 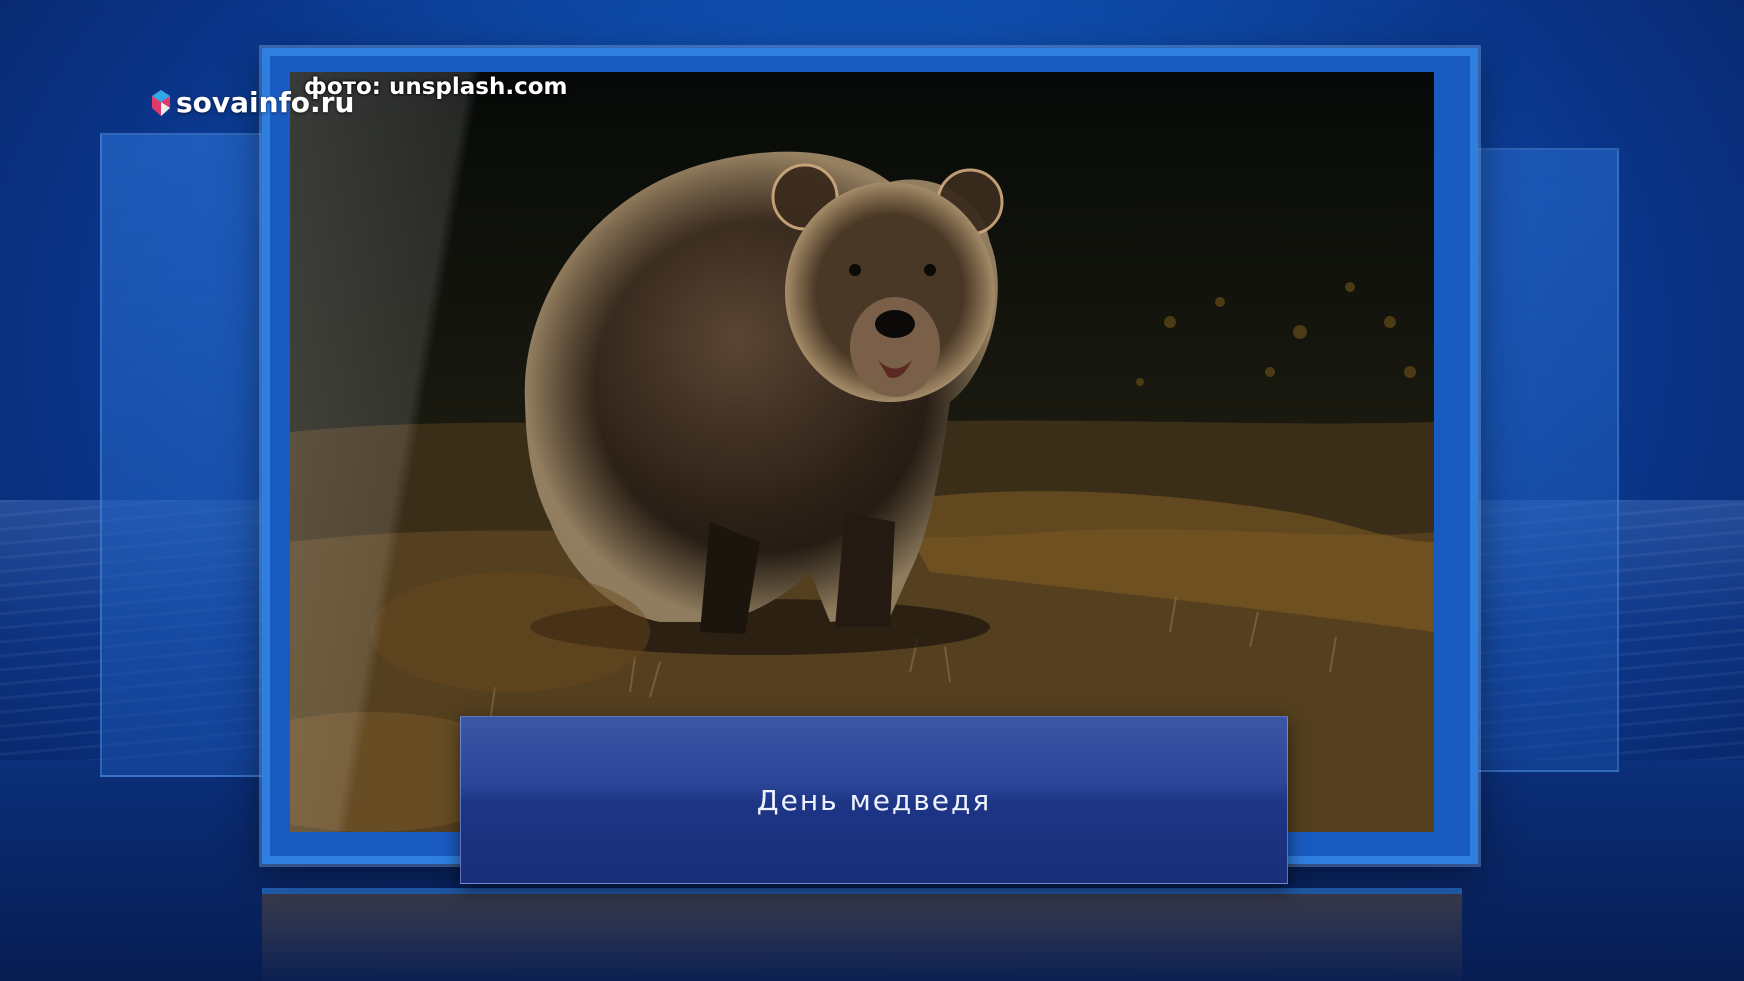 What do you see at coordinates (862, 934) in the screenshot?
I see `frame-reflection` at bounding box center [862, 934].